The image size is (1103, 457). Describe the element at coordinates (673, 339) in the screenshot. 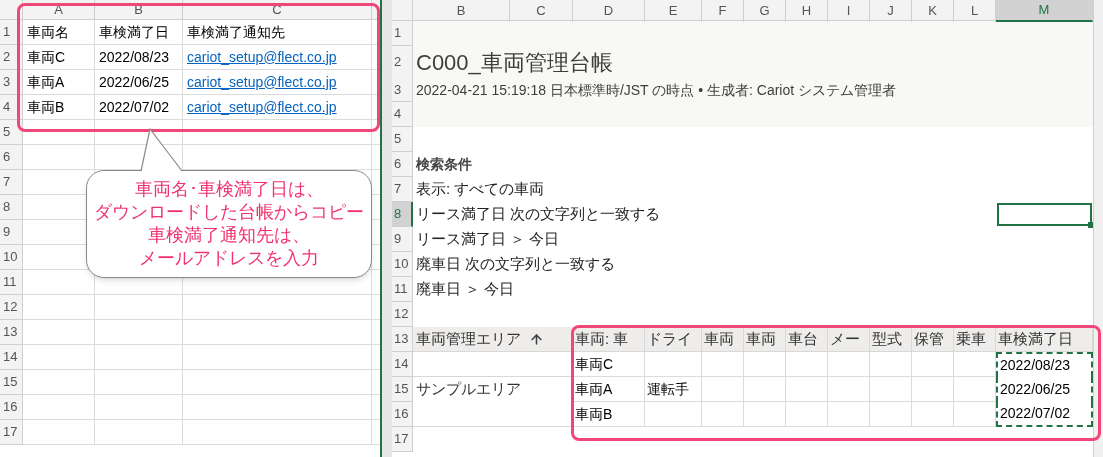

I see `table-header-cell: ドライ` at that location.